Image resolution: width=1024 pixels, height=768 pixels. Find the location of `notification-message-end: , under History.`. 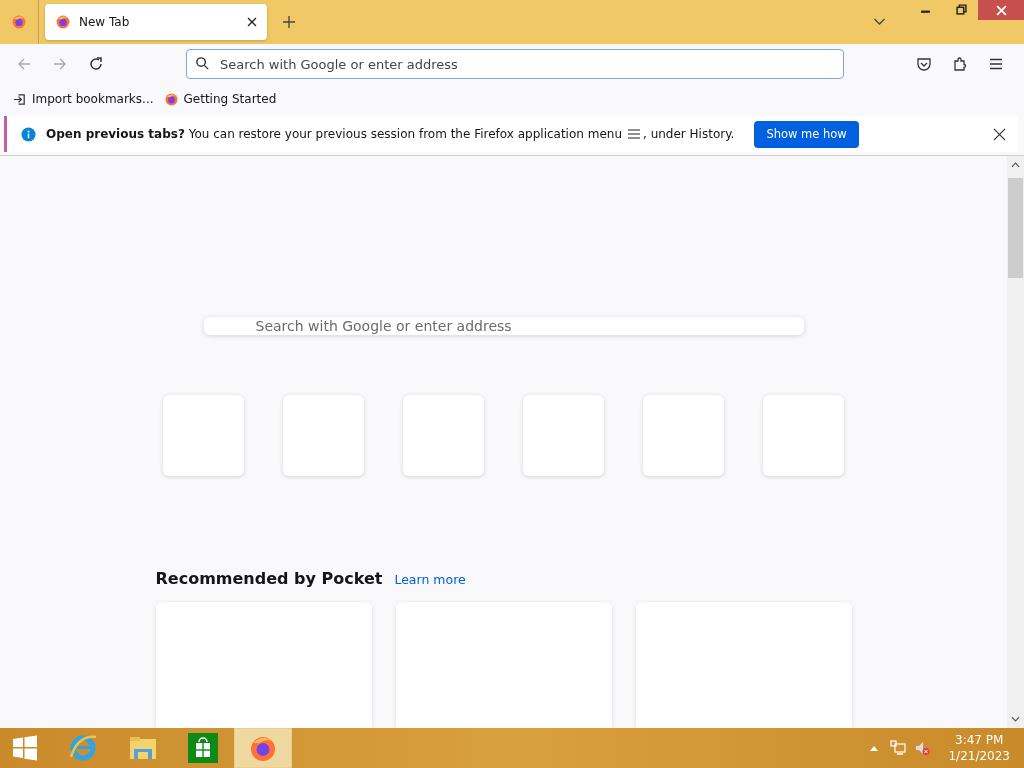

notification-message-end: , under History. is located at coordinates (689, 134).